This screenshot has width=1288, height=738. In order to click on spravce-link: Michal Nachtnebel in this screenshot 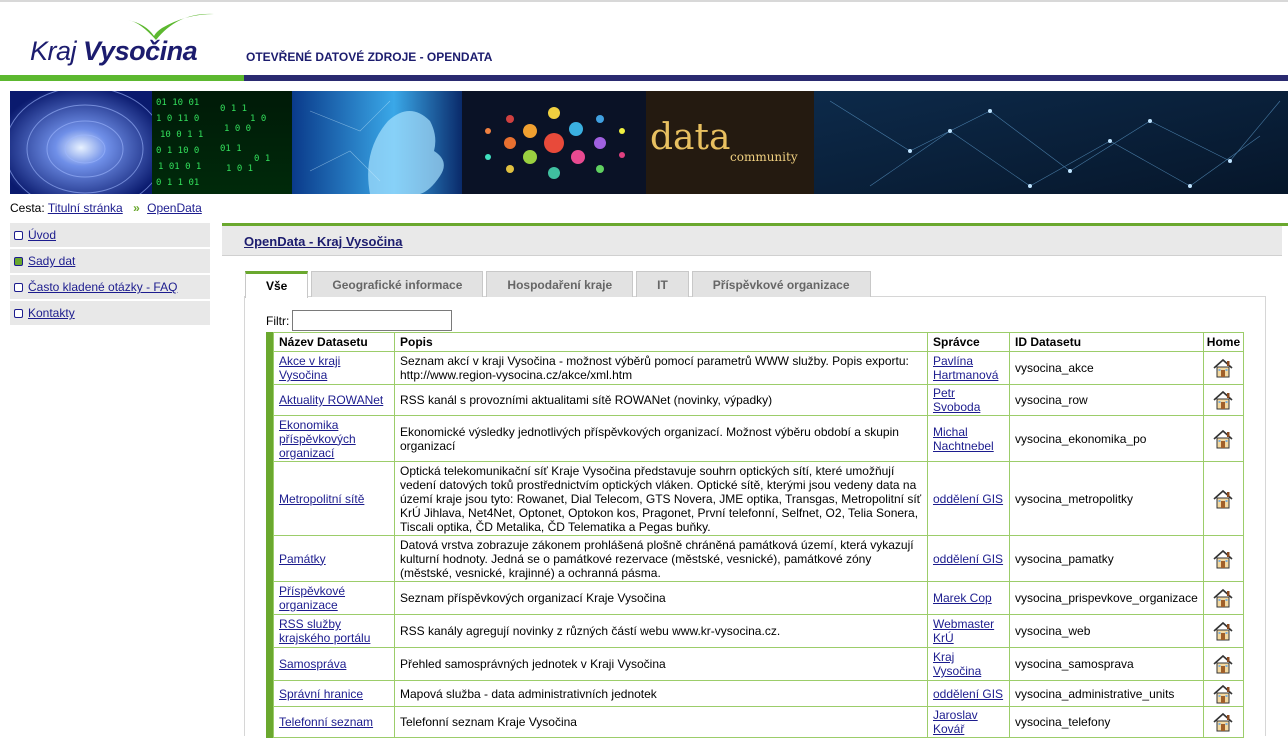, I will do `click(963, 439)`.